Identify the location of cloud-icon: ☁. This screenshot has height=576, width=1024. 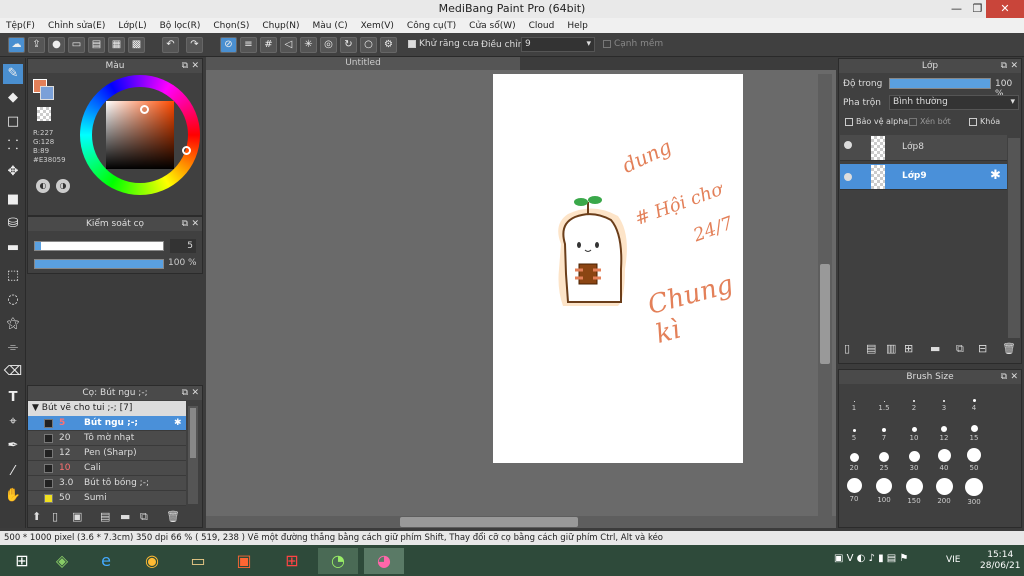
(16, 45).